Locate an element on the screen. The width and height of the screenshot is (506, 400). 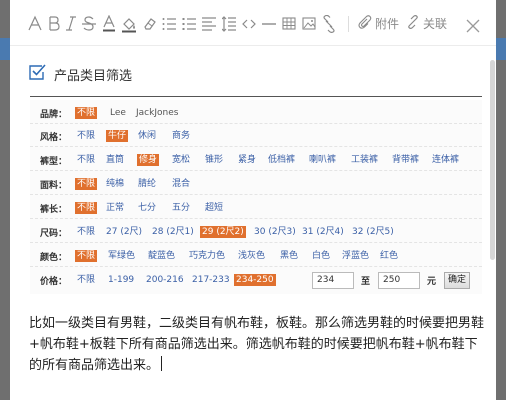
attachment-button: 附件 is located at coordinates (379, 24).